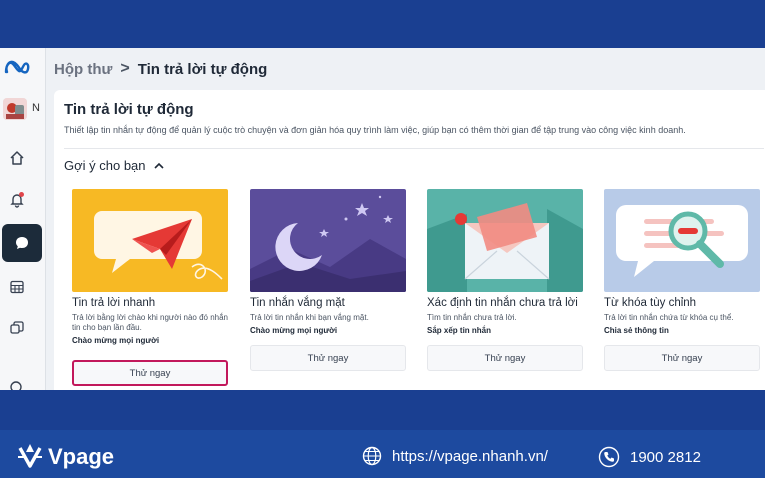 The width and height of the screenshot is (765, 478). I want to click on inbox-chat-icon, so click(22, 243).